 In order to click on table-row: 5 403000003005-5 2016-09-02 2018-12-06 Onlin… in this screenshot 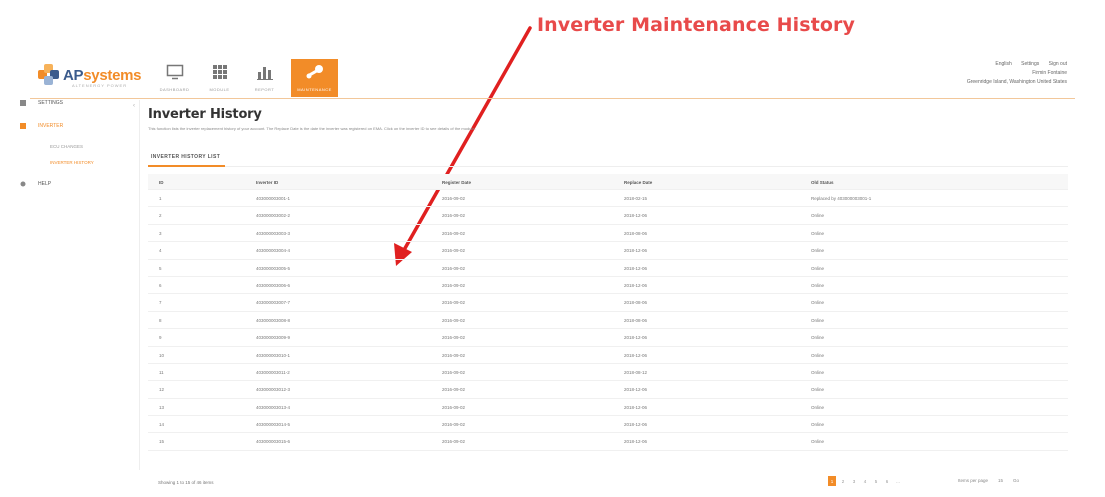, I will do `click(608, 268)`.